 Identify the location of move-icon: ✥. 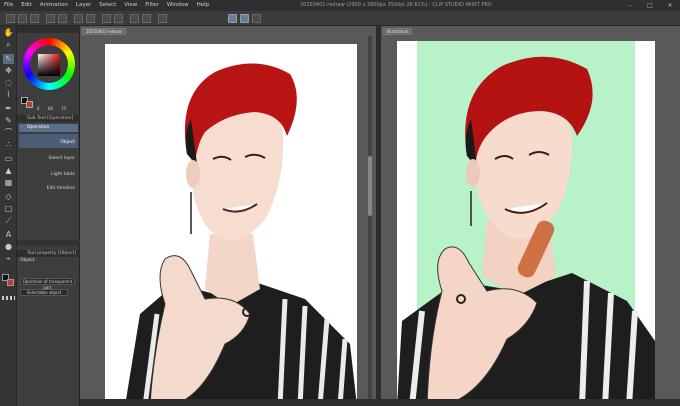
(8, 71).